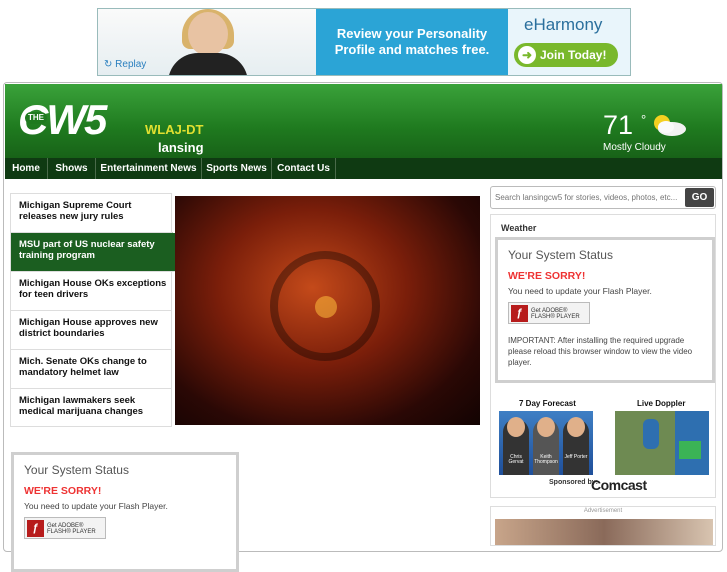 The height and width of the screenshot is (572, 727). I want to click on radiation-center, so click(326, 307).